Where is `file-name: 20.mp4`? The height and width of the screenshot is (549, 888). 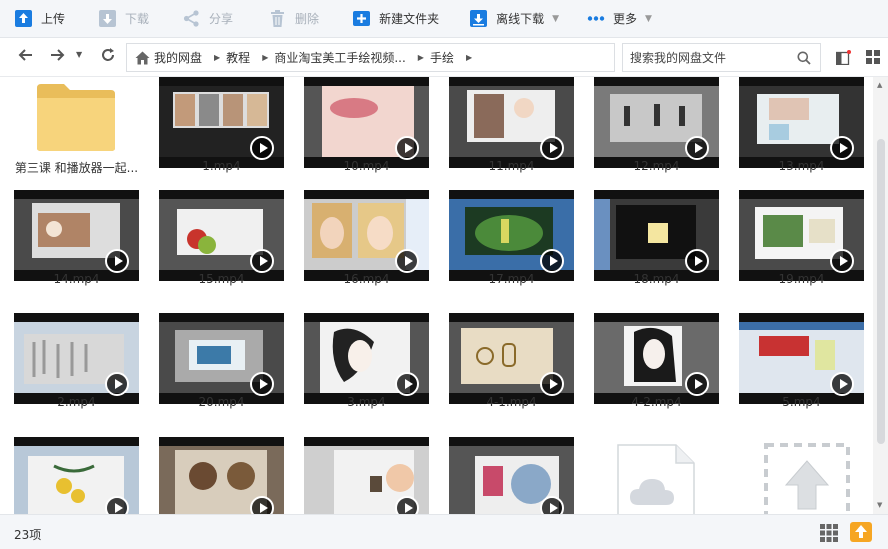
file-name: 20.mp4 is located at coordinates (221, 402).